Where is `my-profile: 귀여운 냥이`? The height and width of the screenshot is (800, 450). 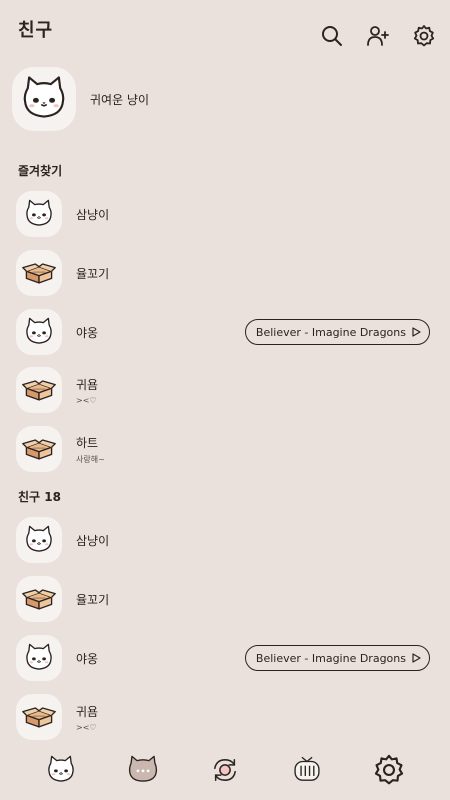
my-profile: 귀여운 냥이 is located at coordinates (227, 99).